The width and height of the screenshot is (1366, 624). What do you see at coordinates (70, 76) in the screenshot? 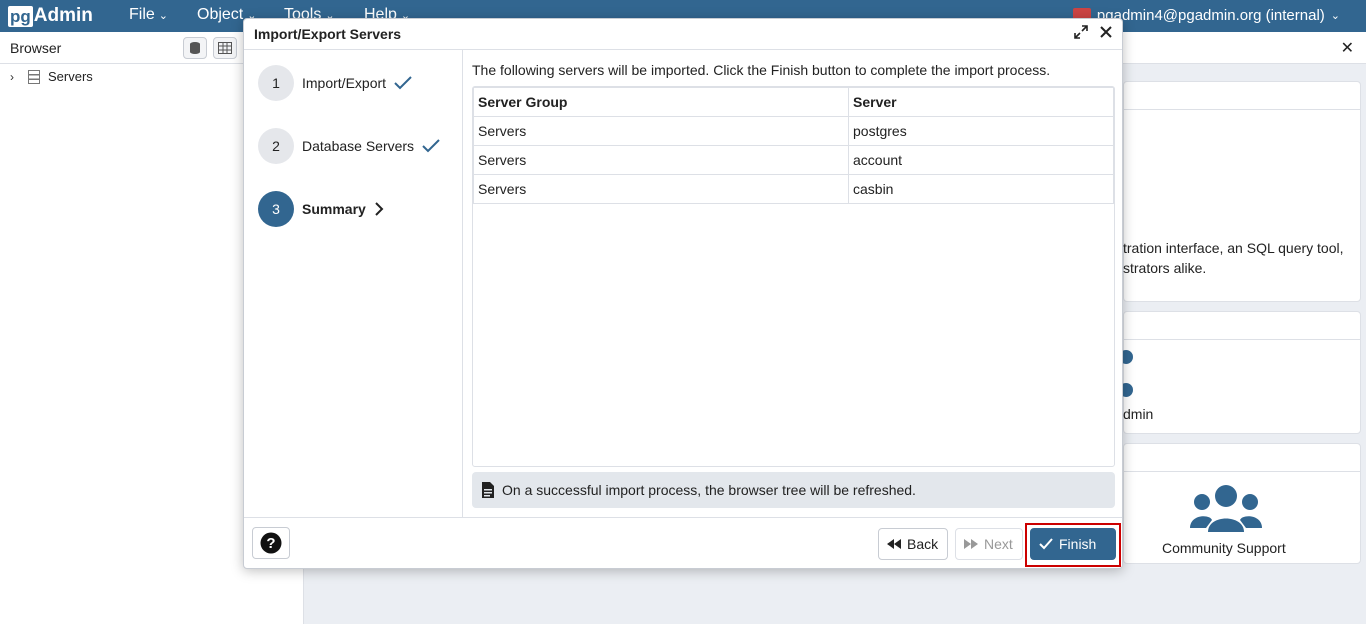
I see `tree-item-label: Servers` at bounding box center [70, 76].